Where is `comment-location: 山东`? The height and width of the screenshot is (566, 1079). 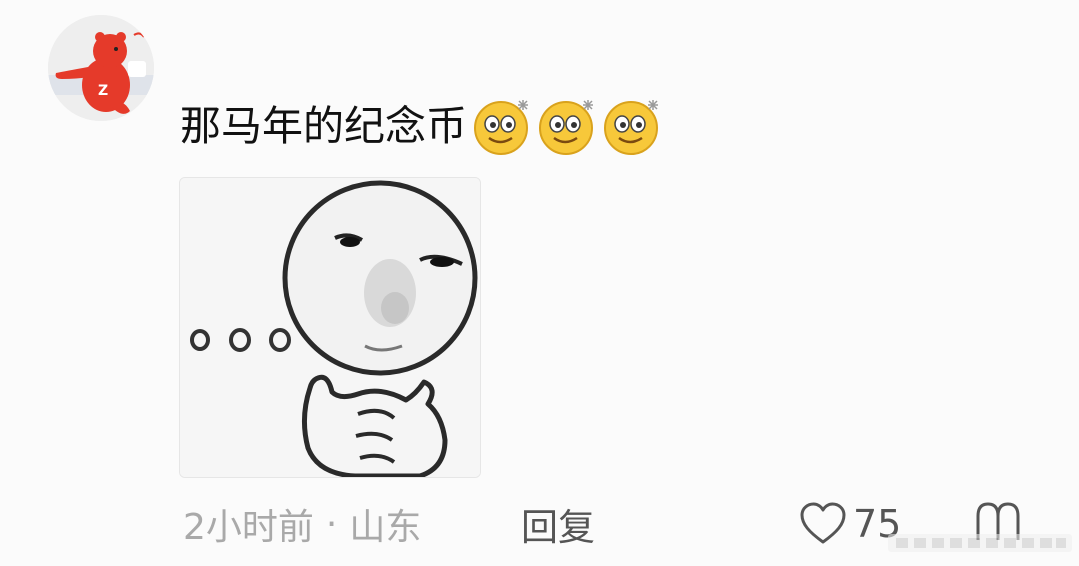
comment-location: 山东 is located at coordinates (385, 527).